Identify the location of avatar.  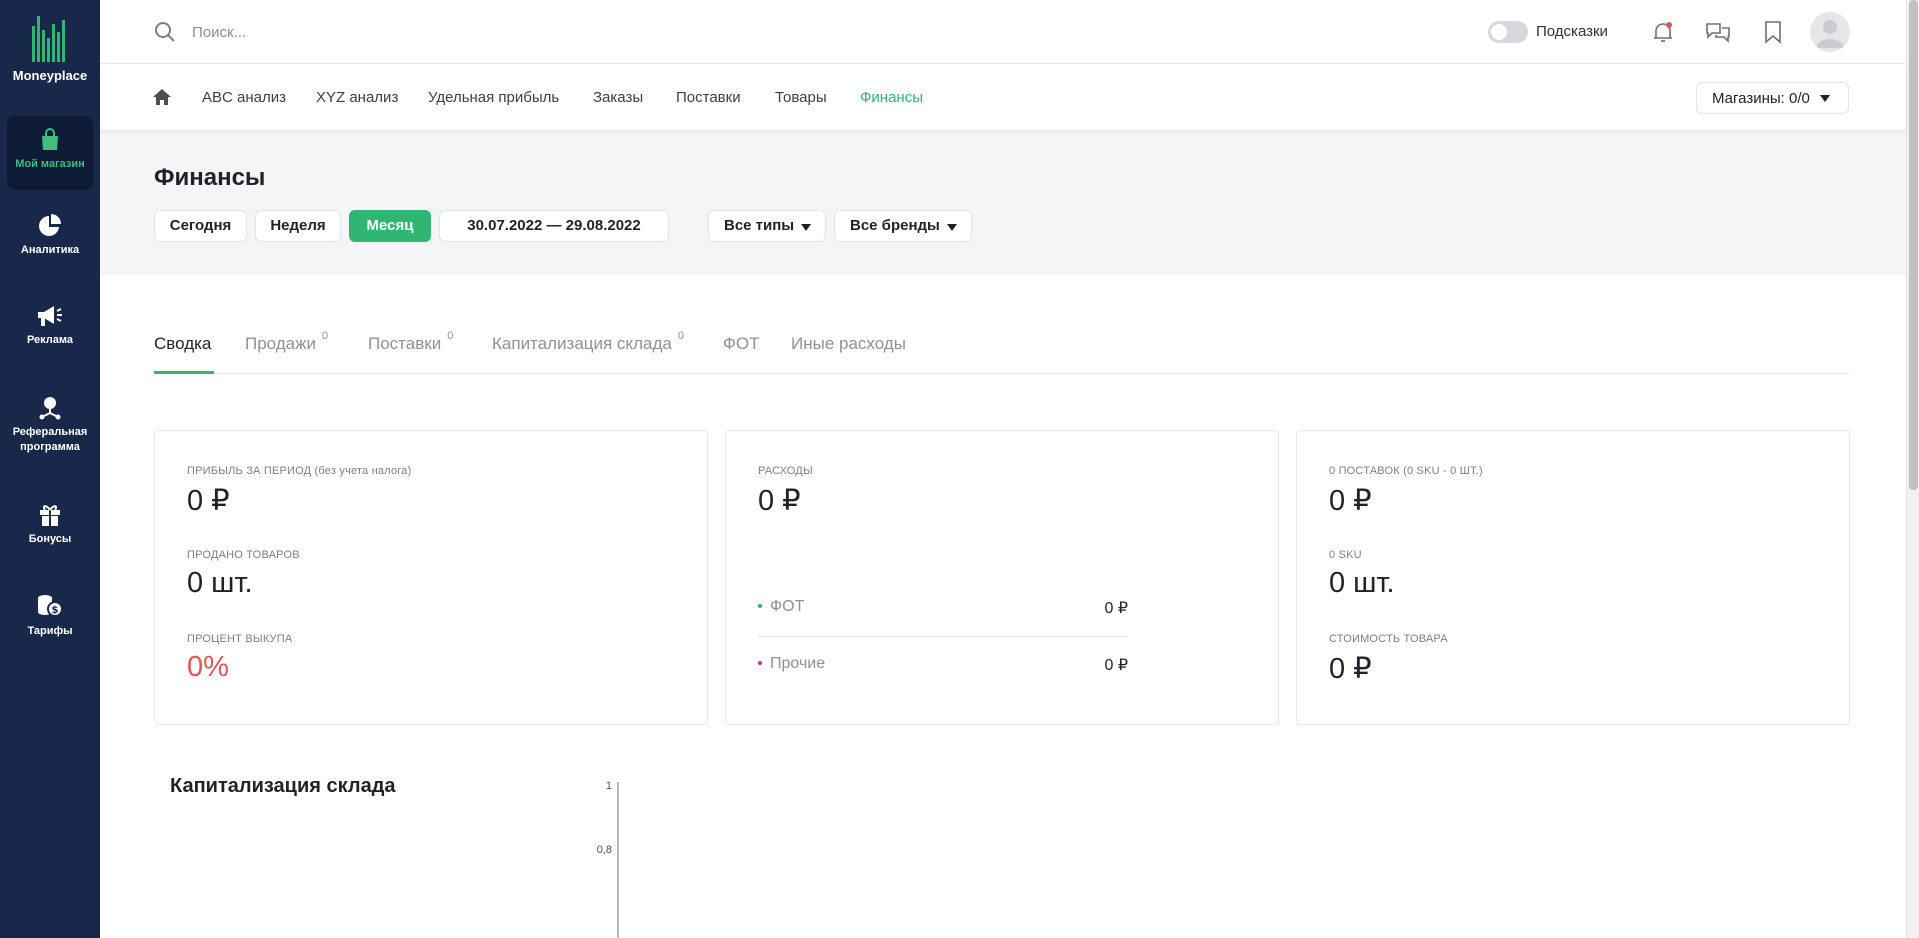
(1830, 32).